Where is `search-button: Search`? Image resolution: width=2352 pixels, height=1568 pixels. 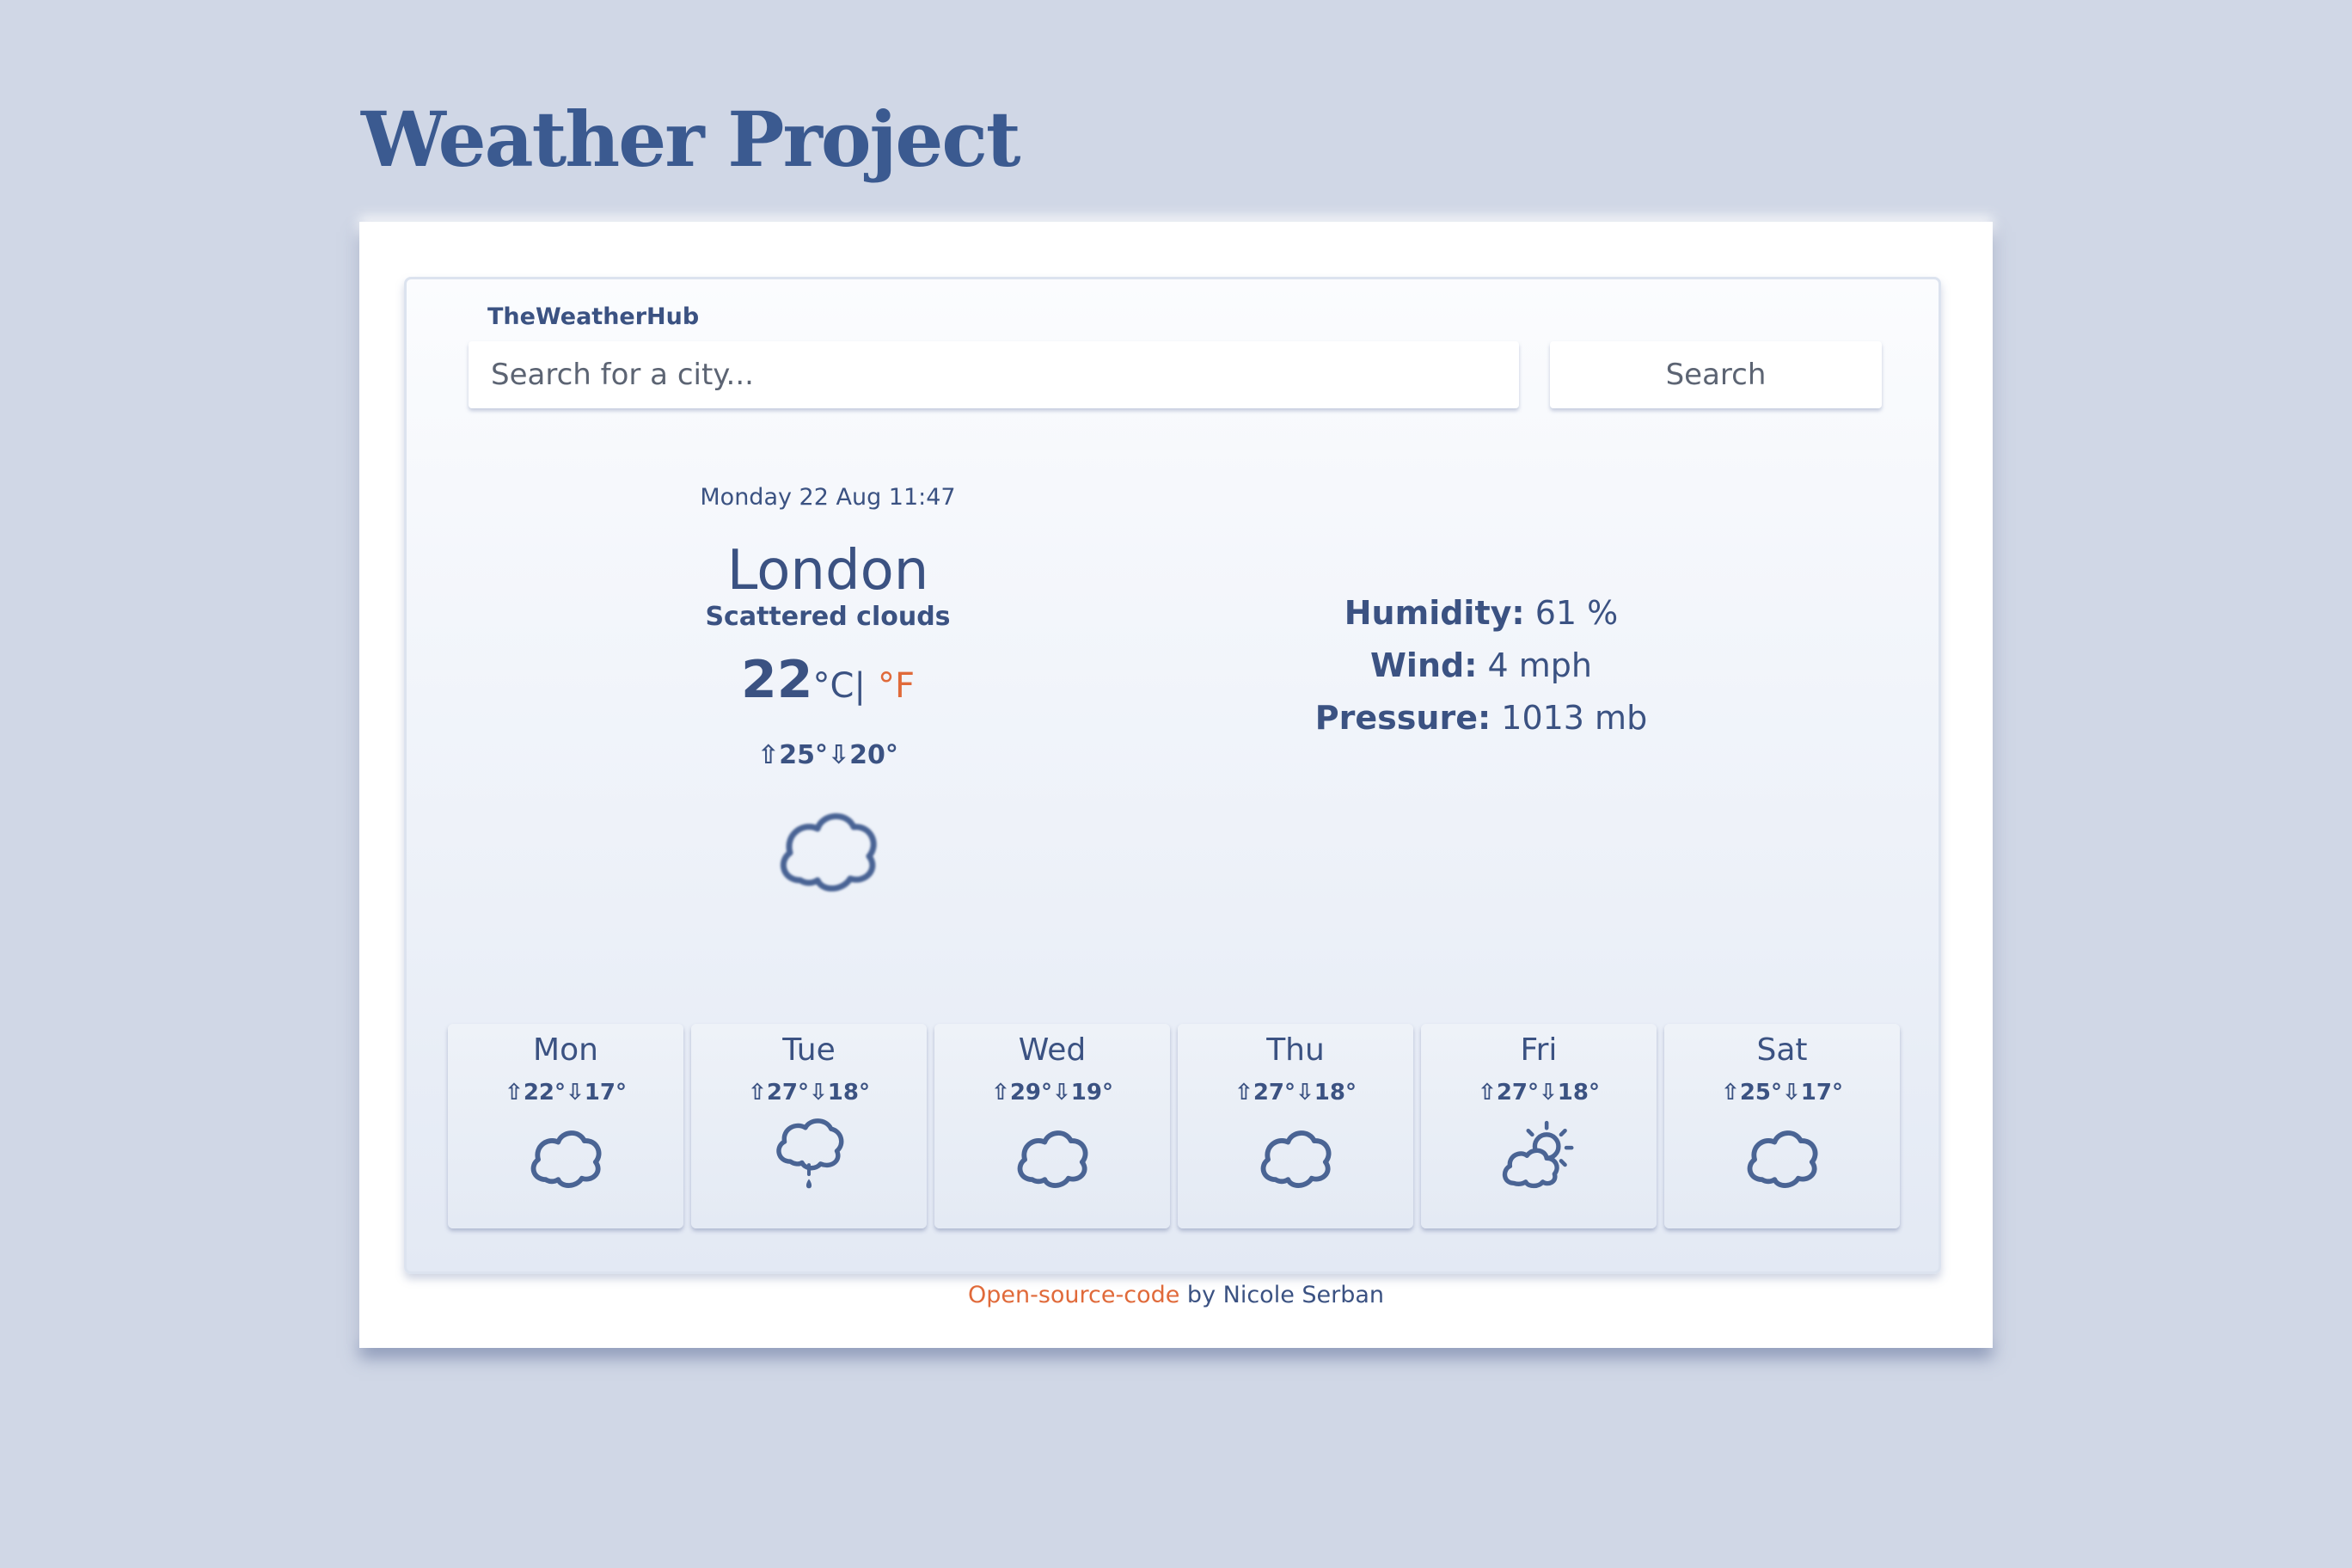
search-button: Search is located at coordinates (1716, 374).